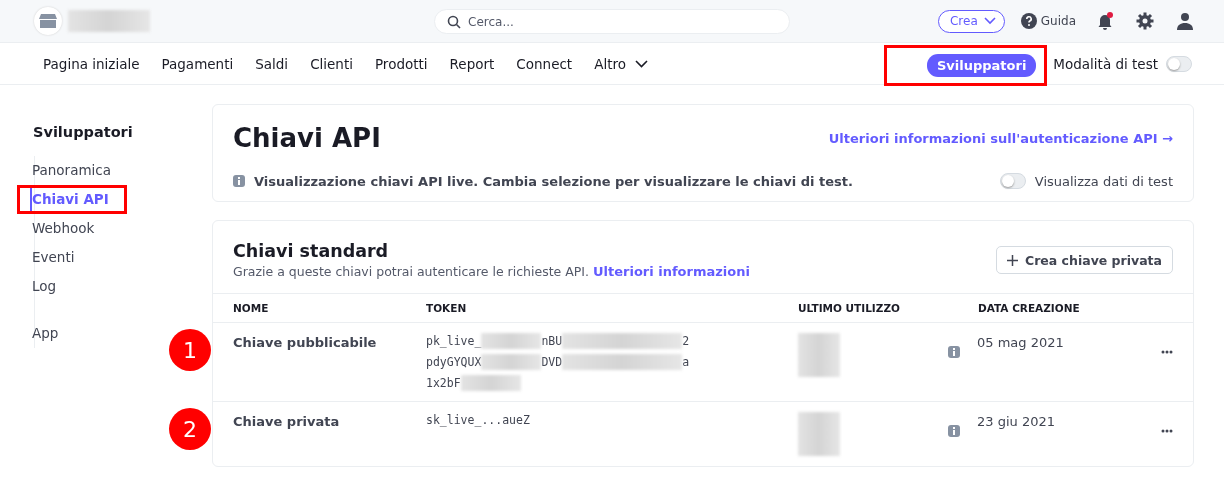 The image size is (1224, 491). What do you see at coordinates (1084, 260) in the screenshot?
I see `create-key-button: Crea chiave privata` at bounding box center [1084, 260].